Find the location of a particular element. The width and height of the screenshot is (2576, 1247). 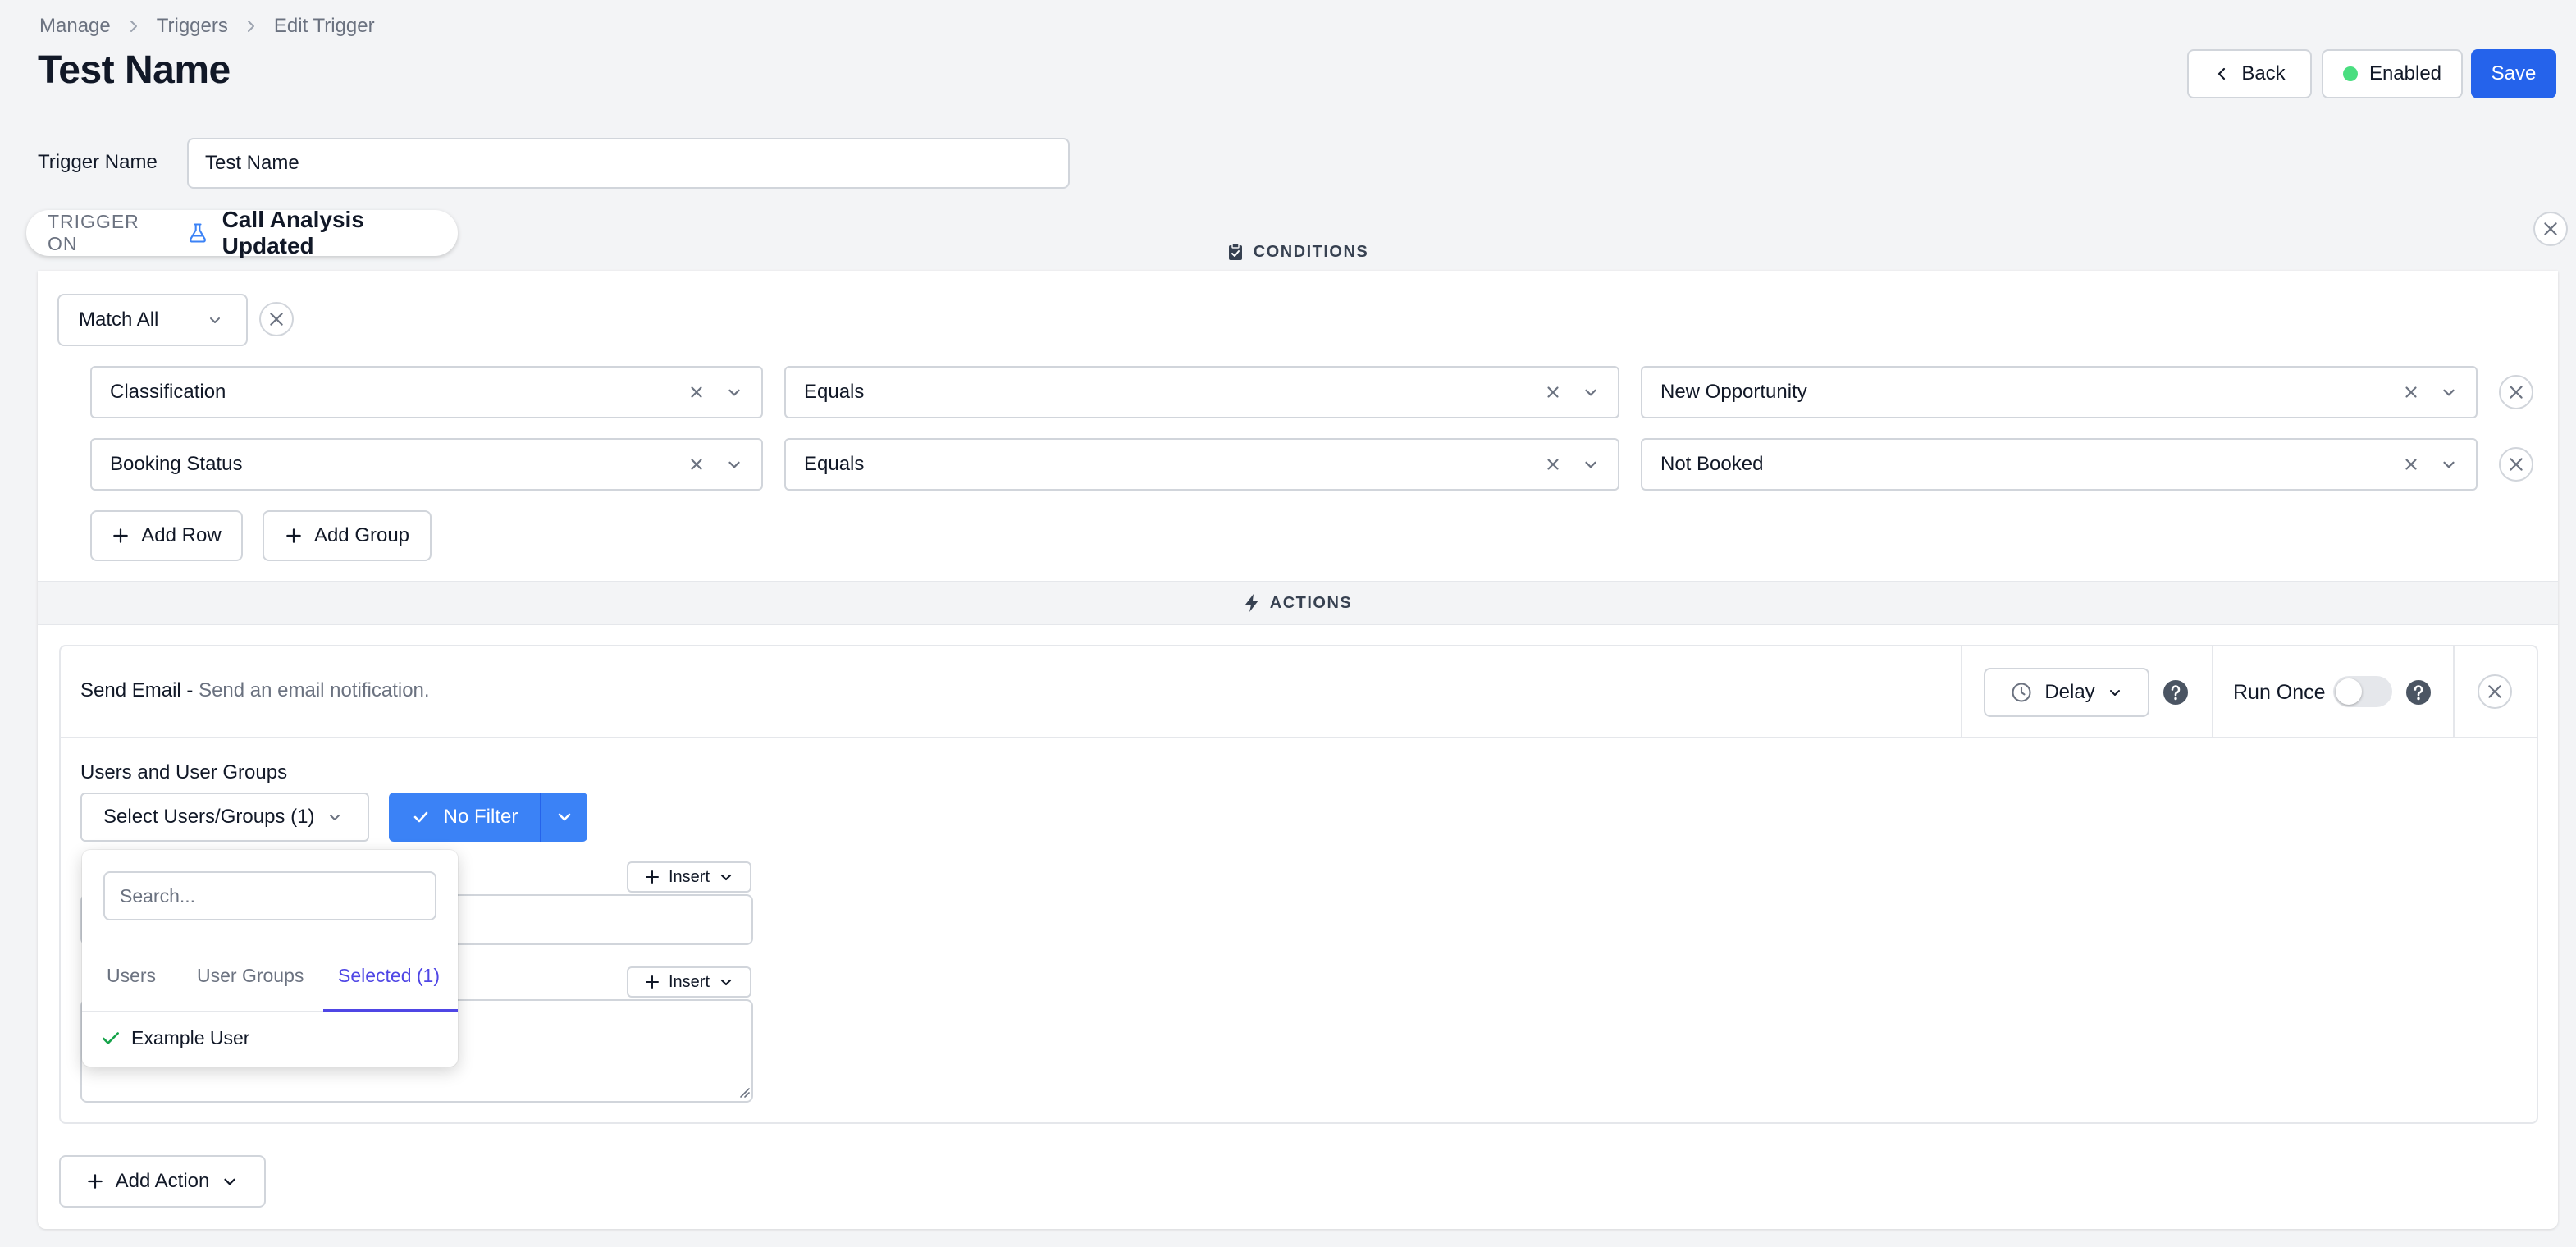

clipboard-check-icon is located at coordinates (1235, 252).